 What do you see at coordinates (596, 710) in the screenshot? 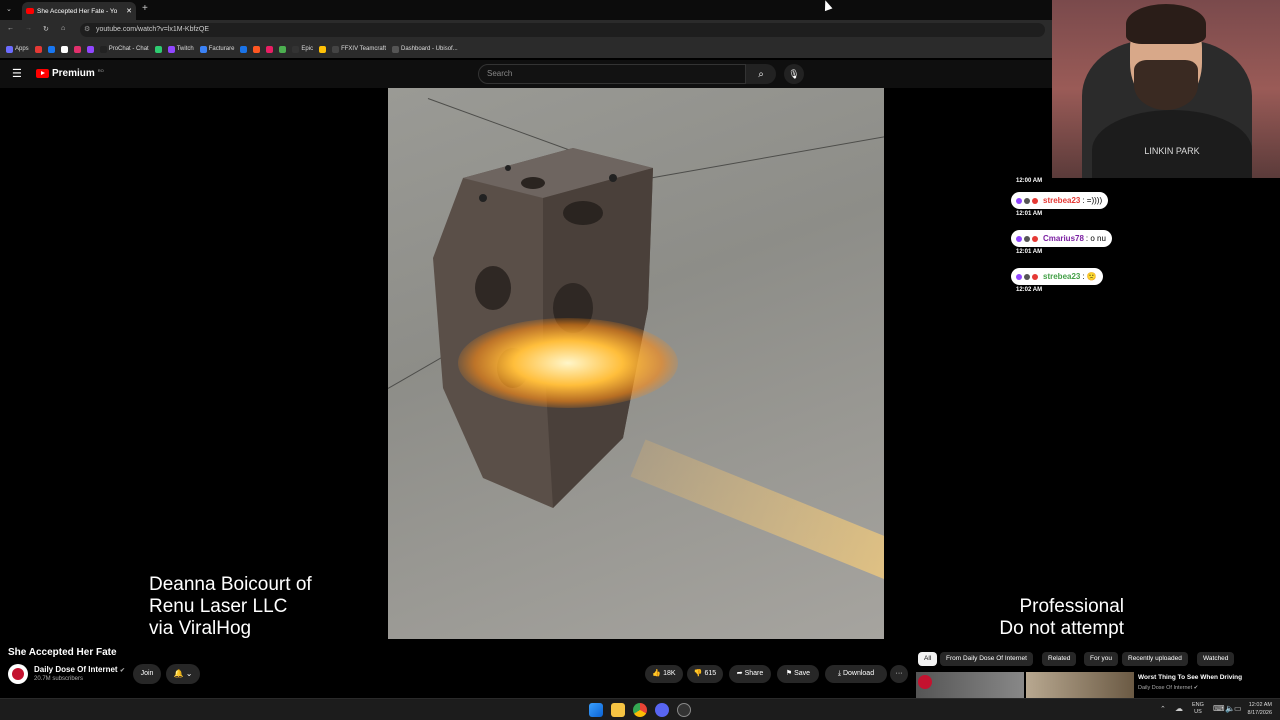
I see `start-icon` at bounding box center [596, 710].